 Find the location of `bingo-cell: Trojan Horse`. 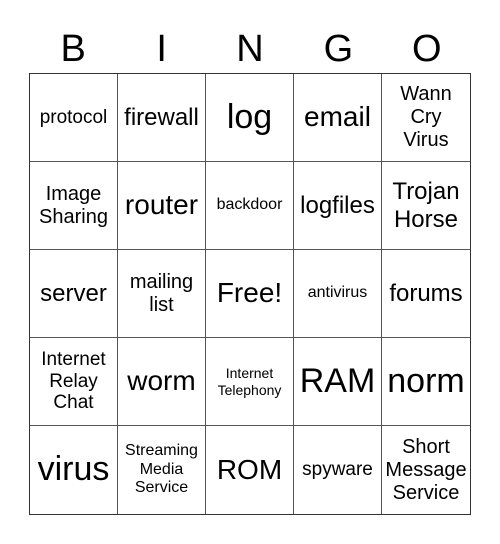

bingo-cell: Trojan Horse is located at coordinates (426, 206).